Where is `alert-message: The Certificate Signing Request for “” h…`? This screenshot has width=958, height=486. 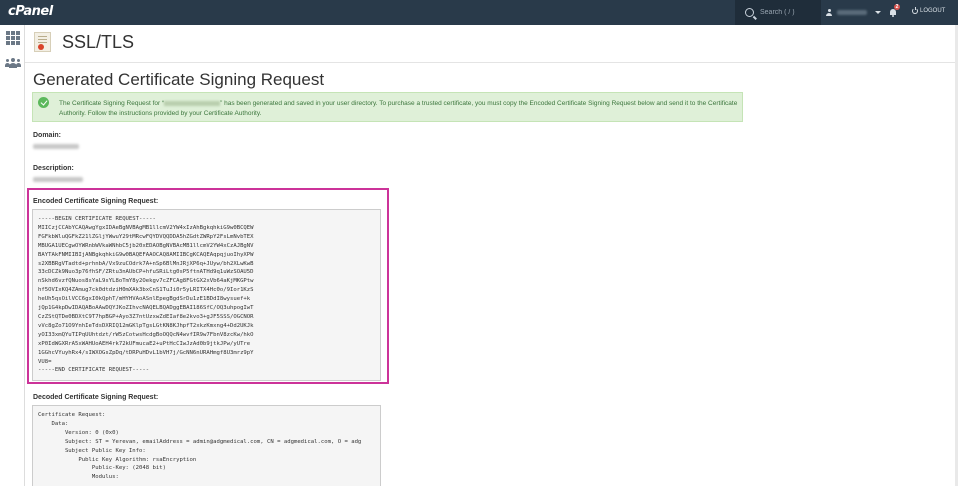
alert-message: The Certificate Signing Request for “” h… is located at coordinates (398, 108).